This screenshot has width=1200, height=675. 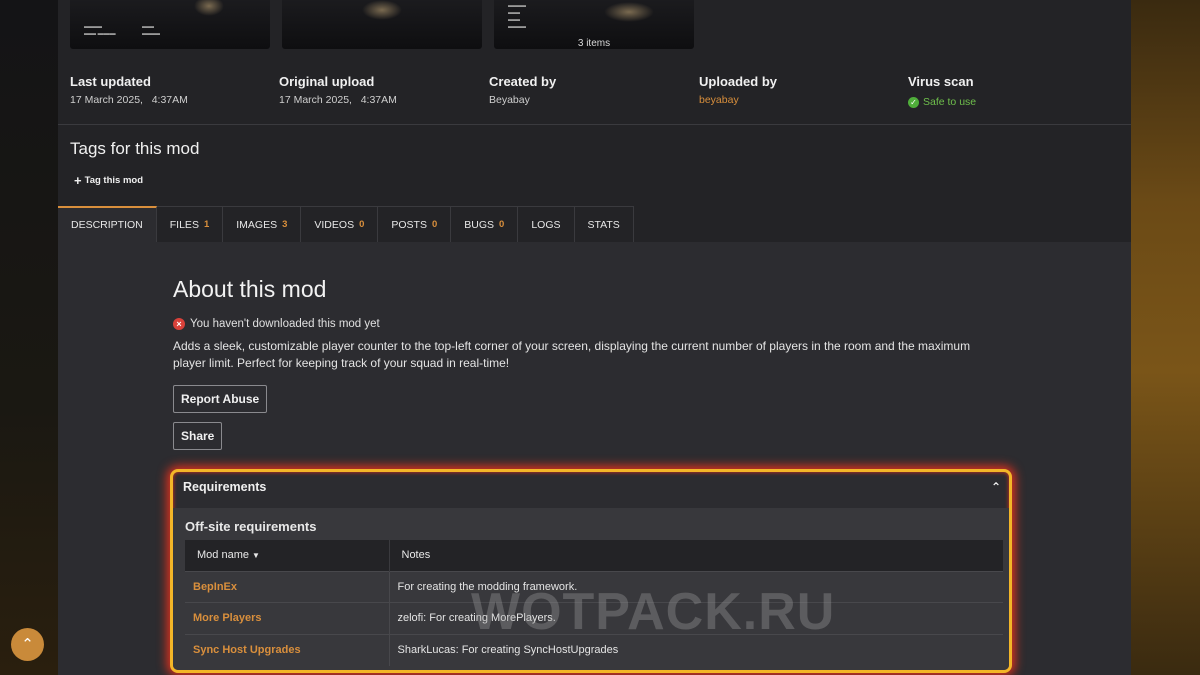 I want to click on original-upload: Original upload 17 March 2025, 4:37AM, so click(x=338, y=90).